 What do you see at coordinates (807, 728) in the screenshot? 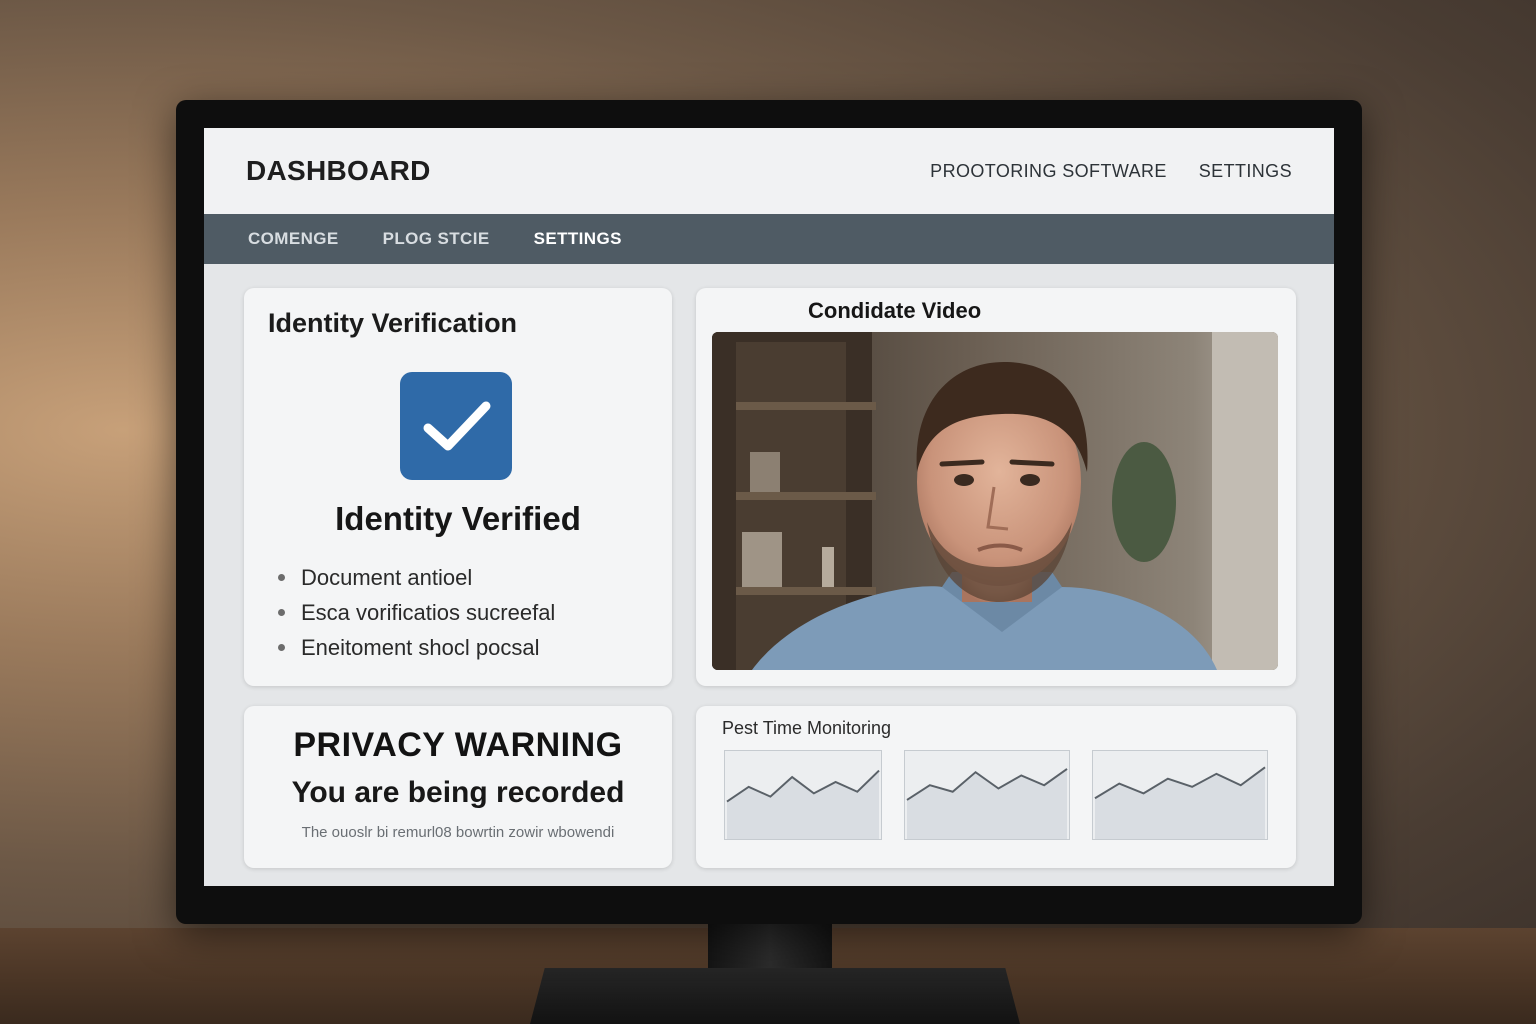
I see `monitoring-title: Pest Time Monitoring` at bounding box center [807, 728].